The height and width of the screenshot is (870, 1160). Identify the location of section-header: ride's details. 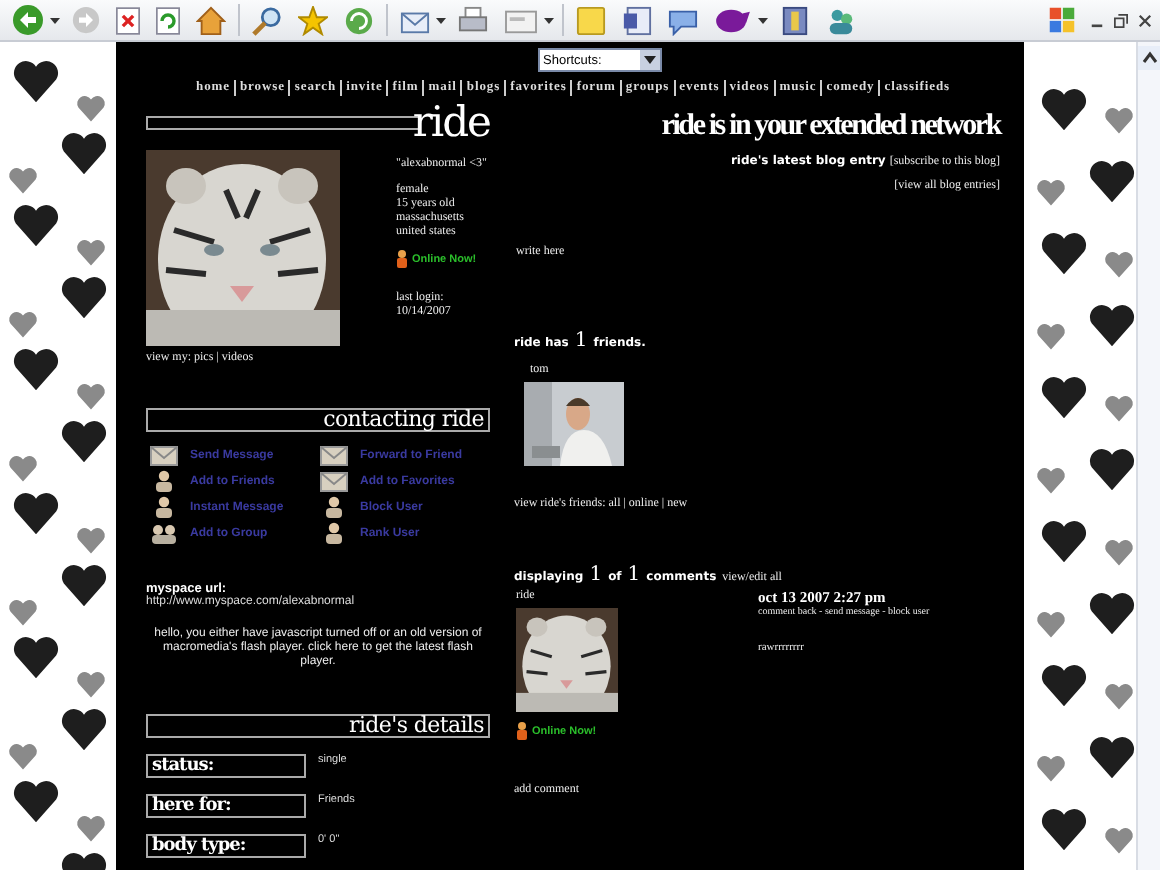
(318, 726).